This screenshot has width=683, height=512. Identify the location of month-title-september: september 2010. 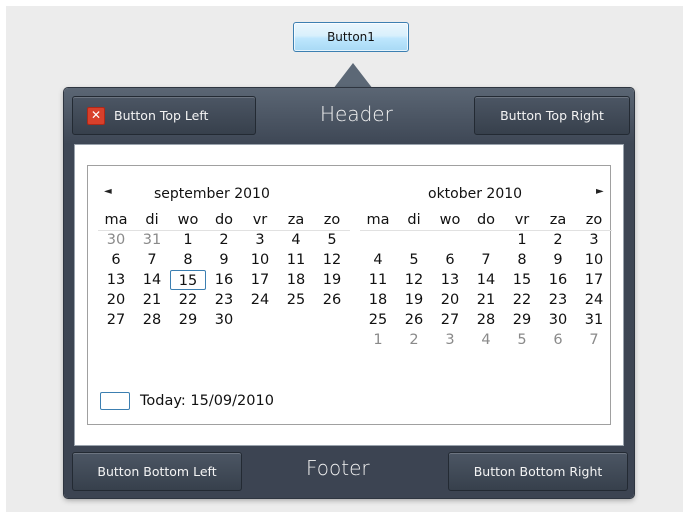
(212, 194).